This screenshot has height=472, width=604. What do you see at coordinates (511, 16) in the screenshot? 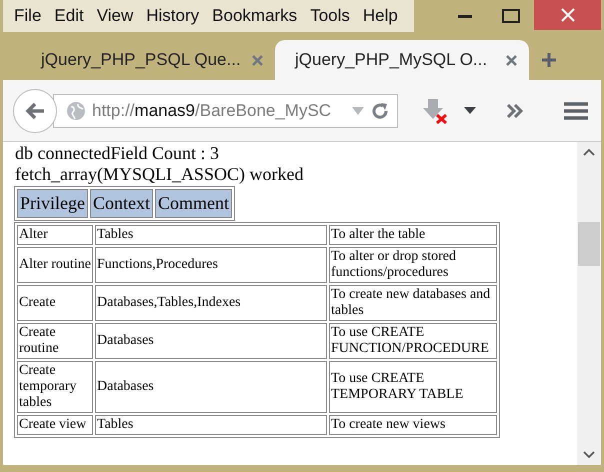
I see `maximize-icon` at bounding box center [511, 16].